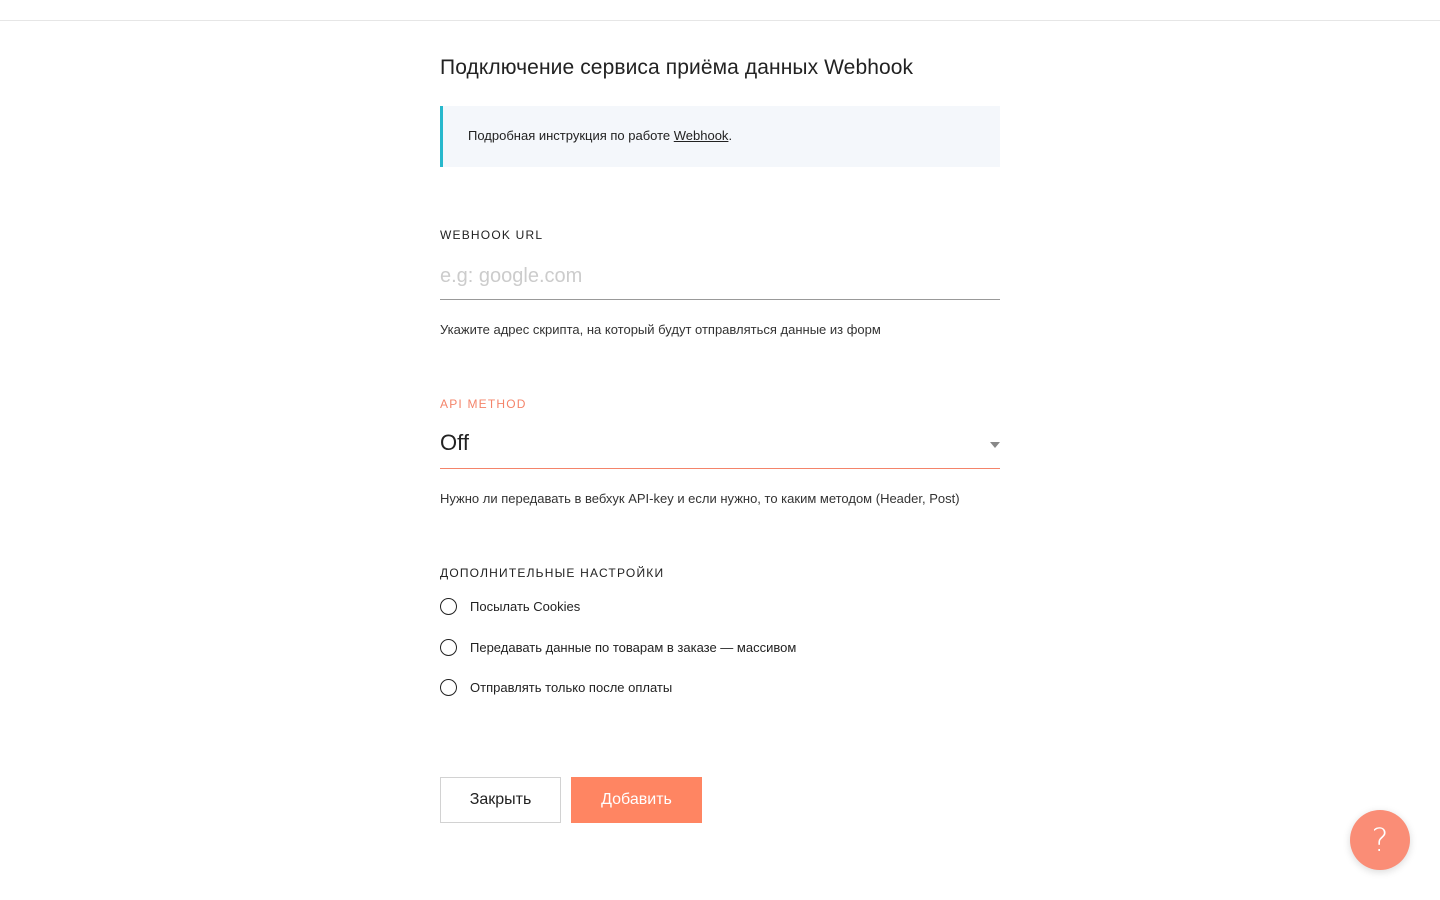 The height and width of the screenshot is (900, 1440). Describe the element at coordinates (525, 606) in the screenshot. I see `option-send-cookies-label: Посылать Cookies` at that location.